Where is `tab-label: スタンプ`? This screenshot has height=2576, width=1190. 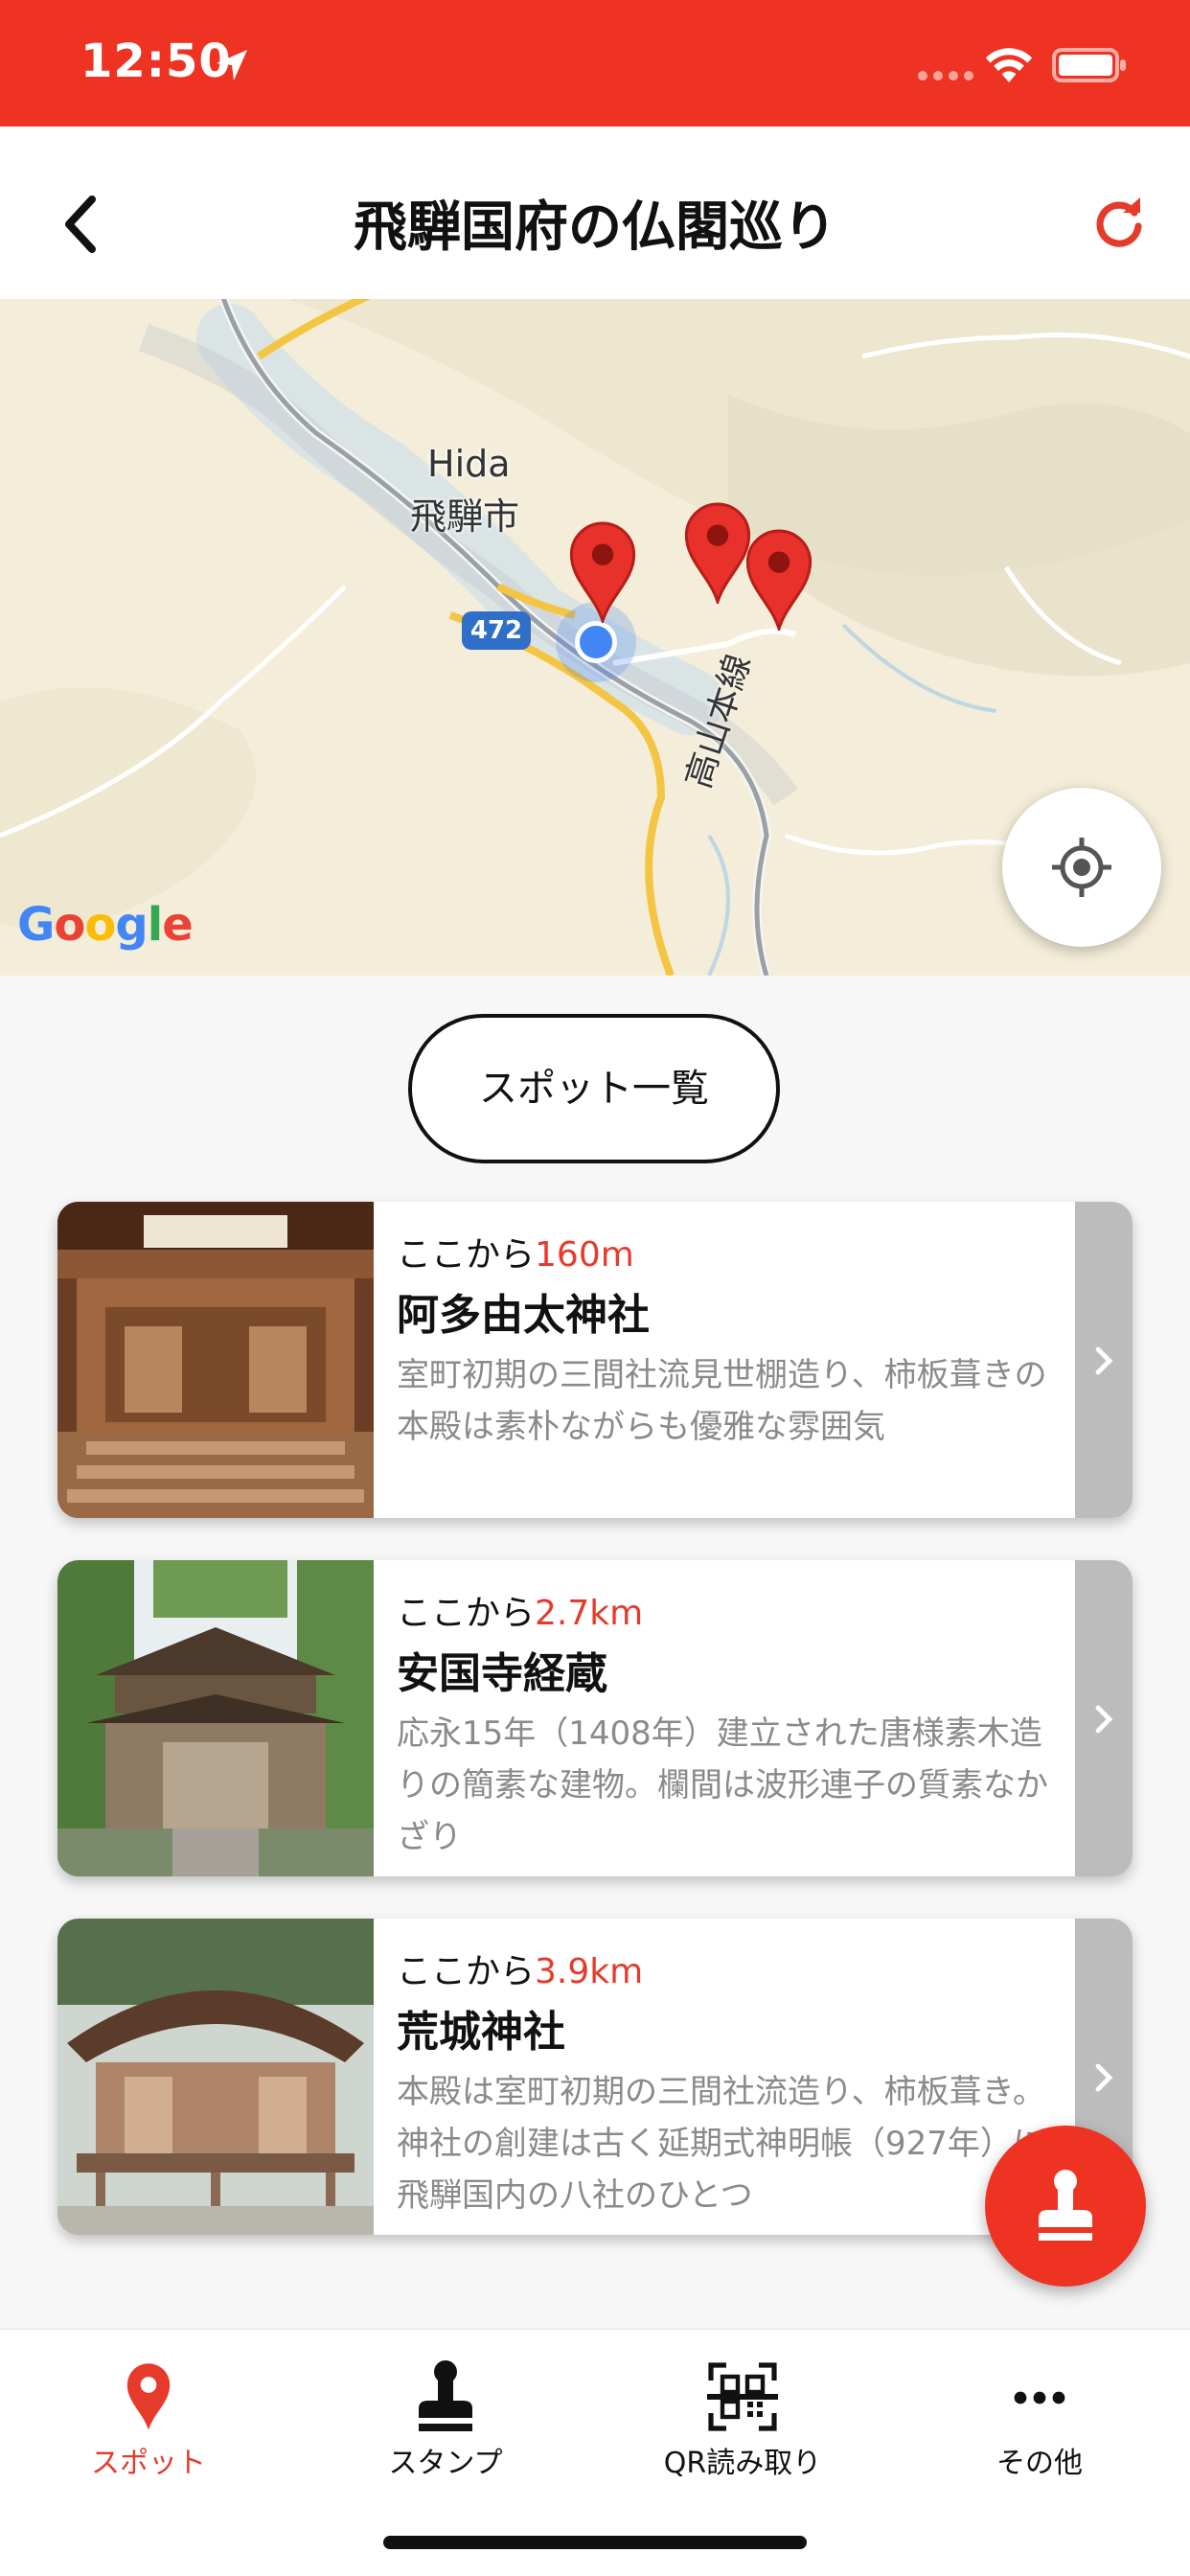
tab-label: スタンプ is located at coordinates (445, 2463).